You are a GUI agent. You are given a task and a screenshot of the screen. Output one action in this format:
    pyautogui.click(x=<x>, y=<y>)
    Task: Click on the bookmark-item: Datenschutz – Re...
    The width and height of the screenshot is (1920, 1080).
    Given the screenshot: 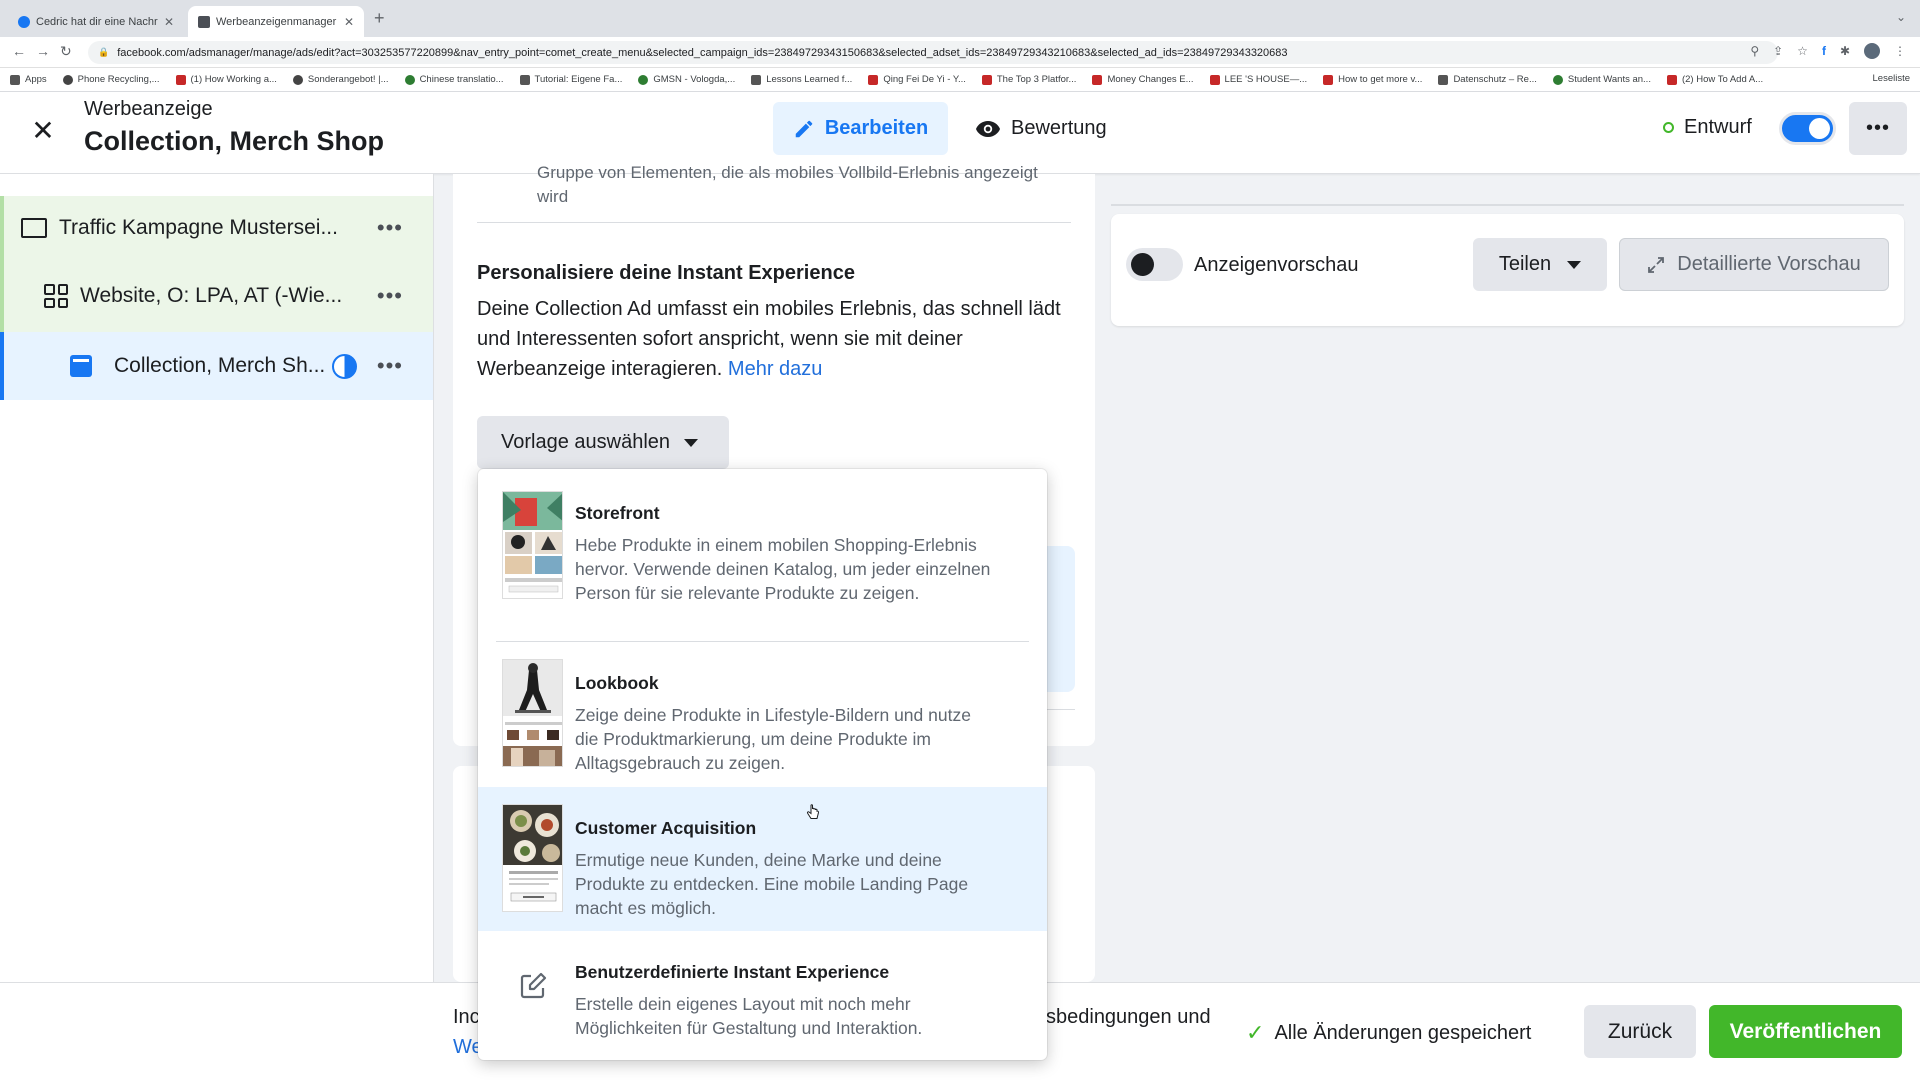 What is the action you would take?
    pyautogui.click(x=1487, y=79)
    